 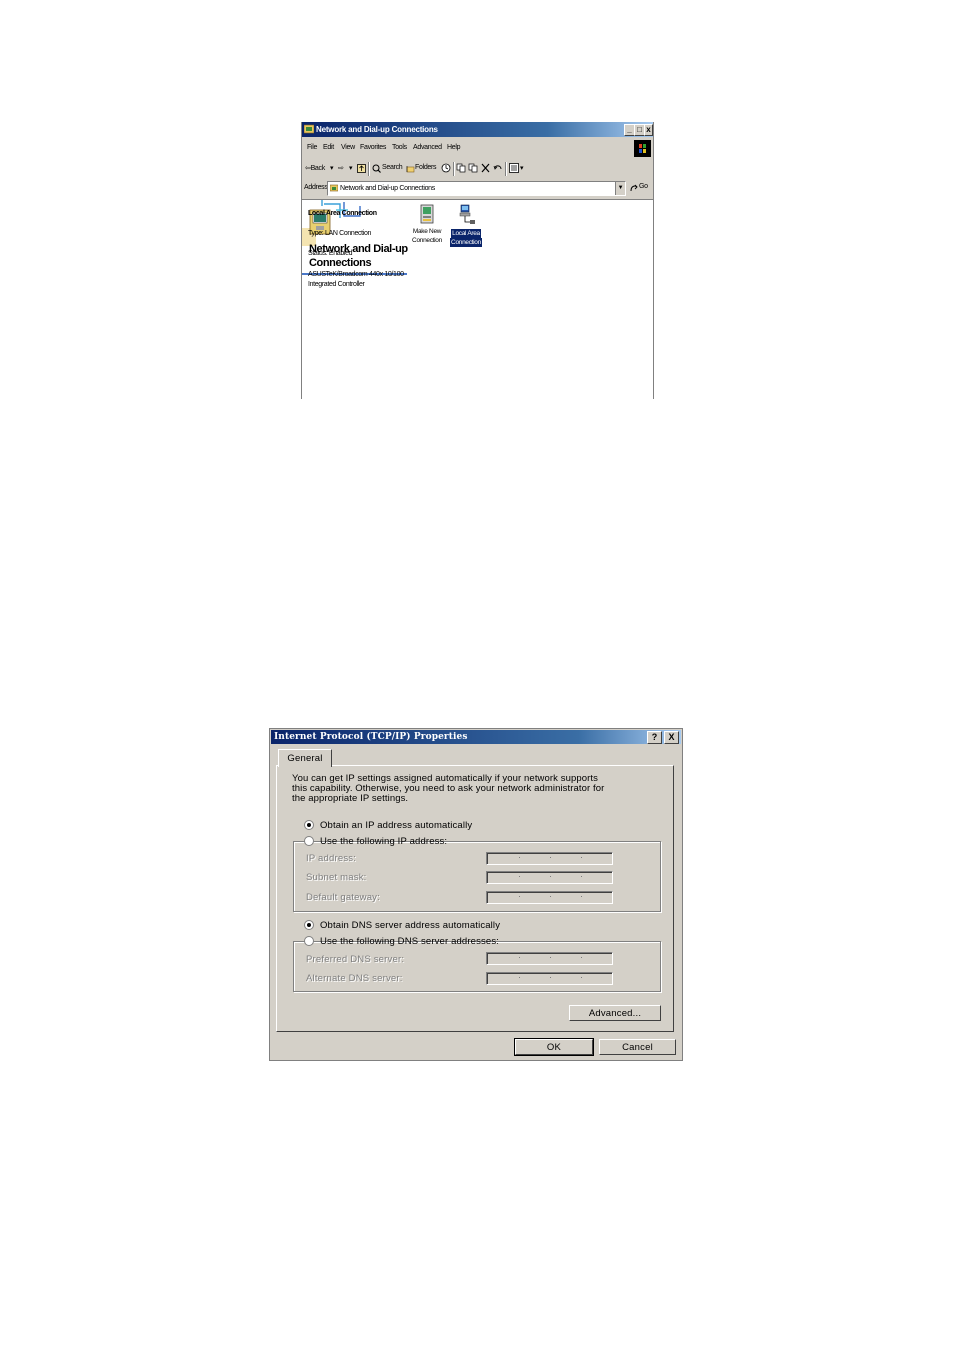 I want to click on dialog-title: Internet Protocol (TCP/IP) Properties, so click(x=371, y=737).